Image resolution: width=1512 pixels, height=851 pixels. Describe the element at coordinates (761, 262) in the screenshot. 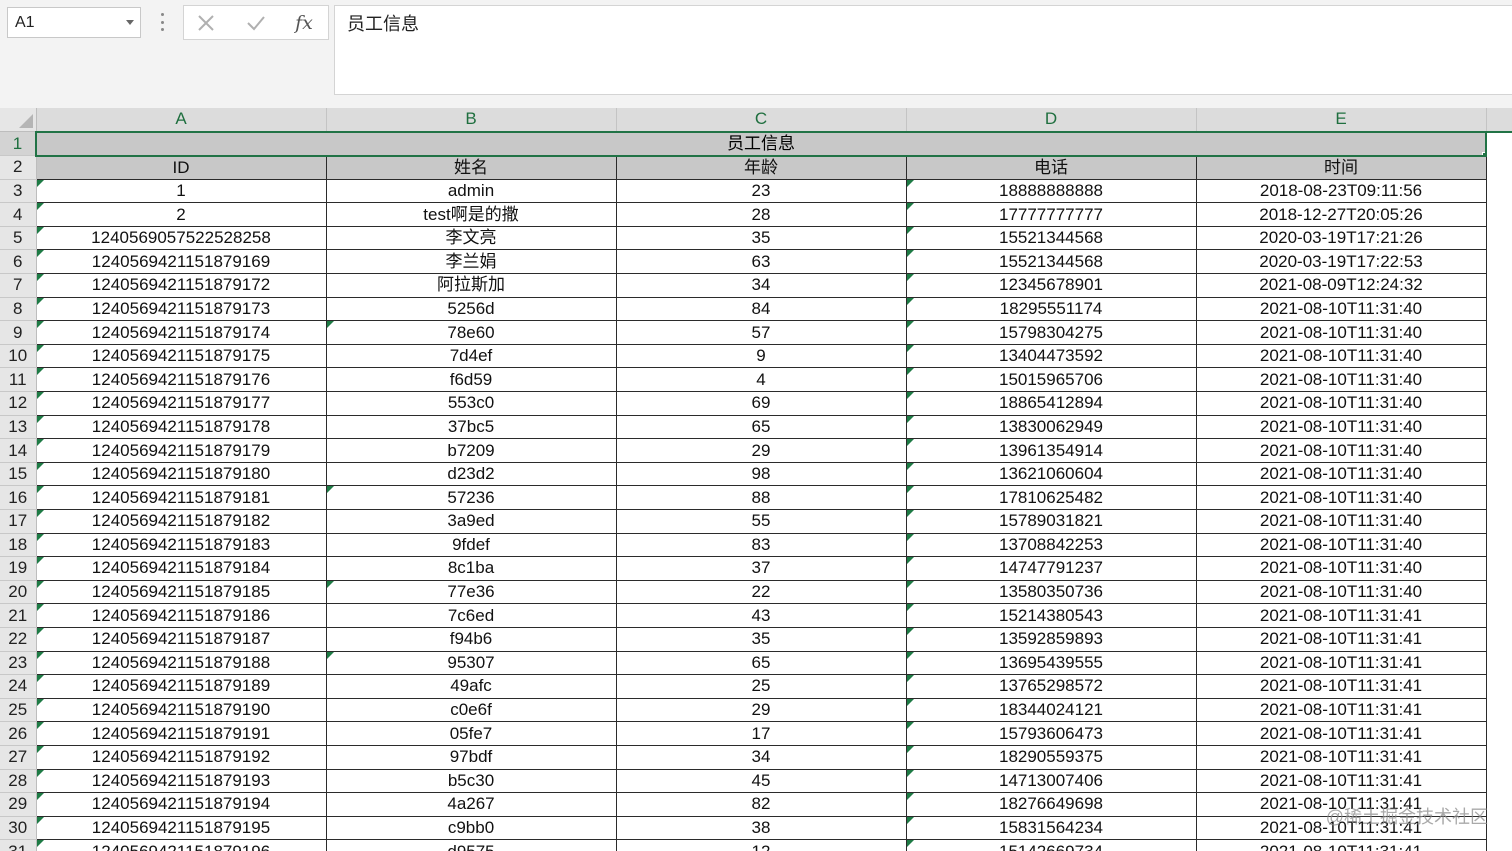

I see `cell-c6: 63` at that location.